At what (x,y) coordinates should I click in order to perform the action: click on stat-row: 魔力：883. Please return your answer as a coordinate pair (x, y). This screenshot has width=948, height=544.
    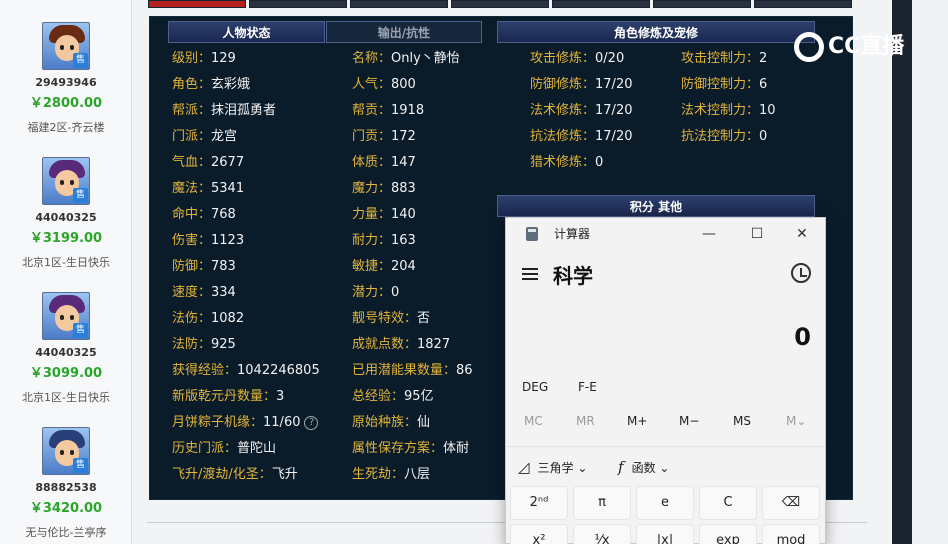
    Looking at the image, I should click on (384, 189).